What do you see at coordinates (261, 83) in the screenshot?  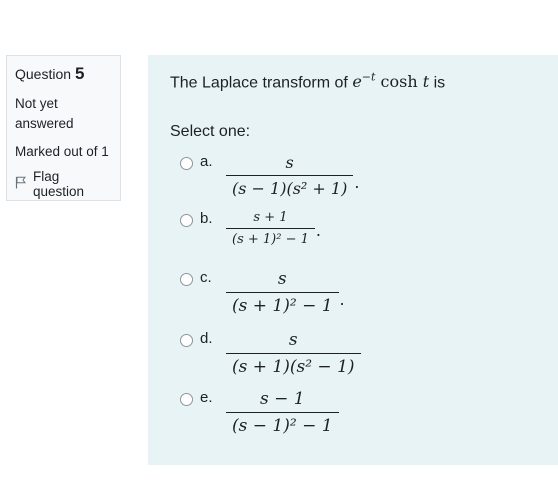 I see `question-intro: The Laplace transform of` at bounding box center [261, 83].